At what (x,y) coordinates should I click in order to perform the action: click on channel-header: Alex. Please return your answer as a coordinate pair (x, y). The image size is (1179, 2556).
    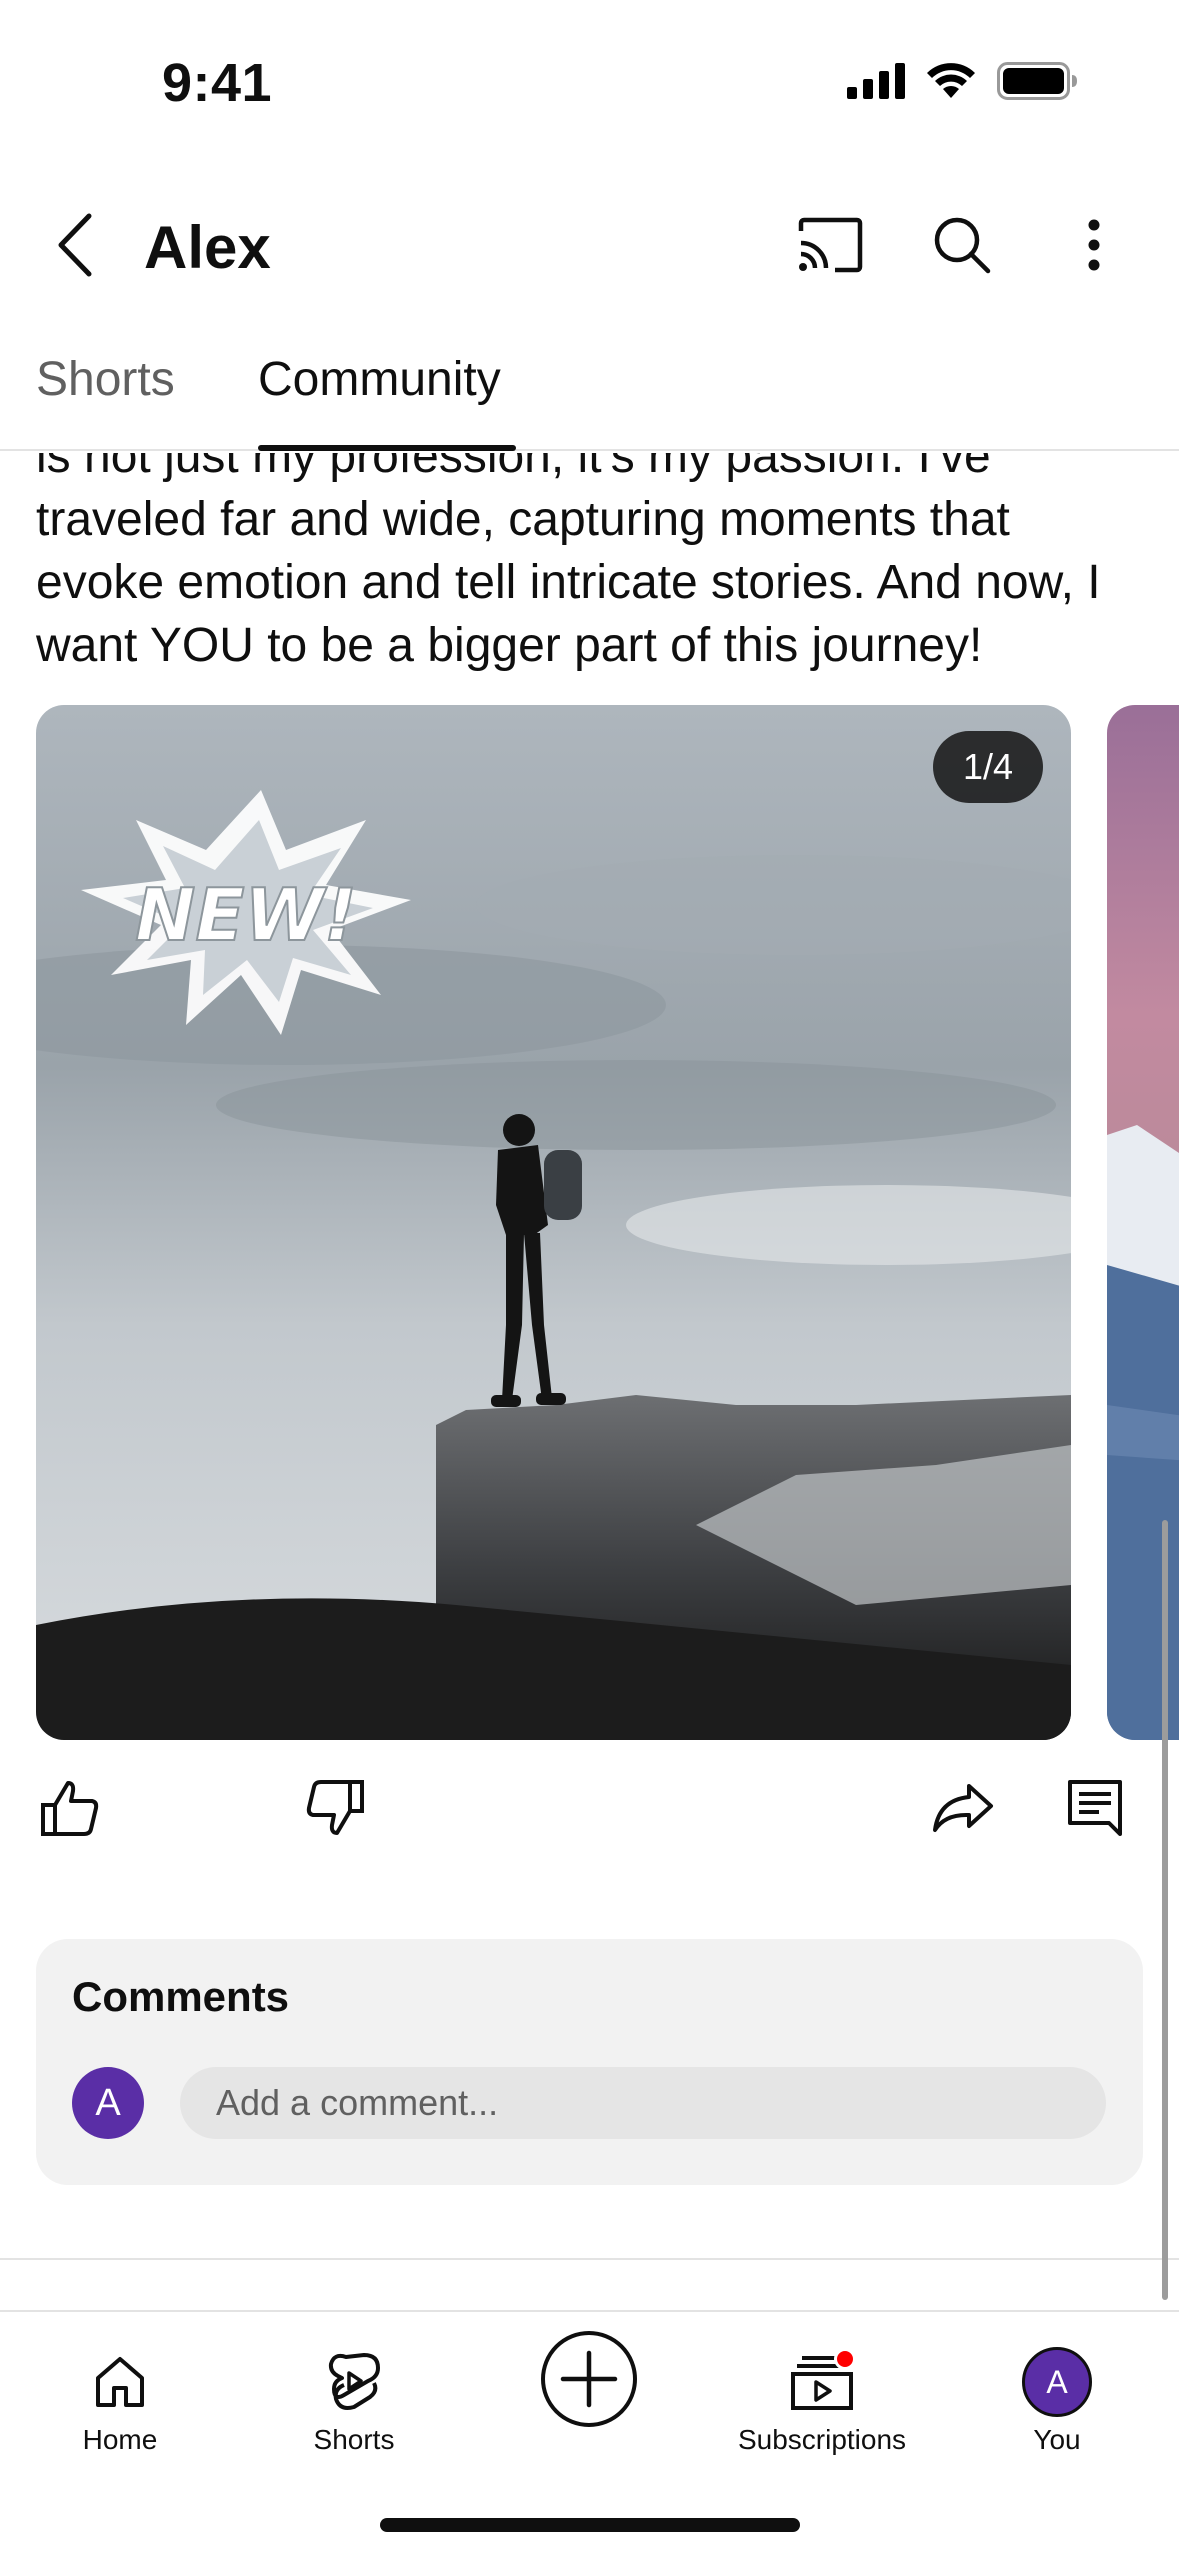
    Looking at the image, I should click on (589, 245).